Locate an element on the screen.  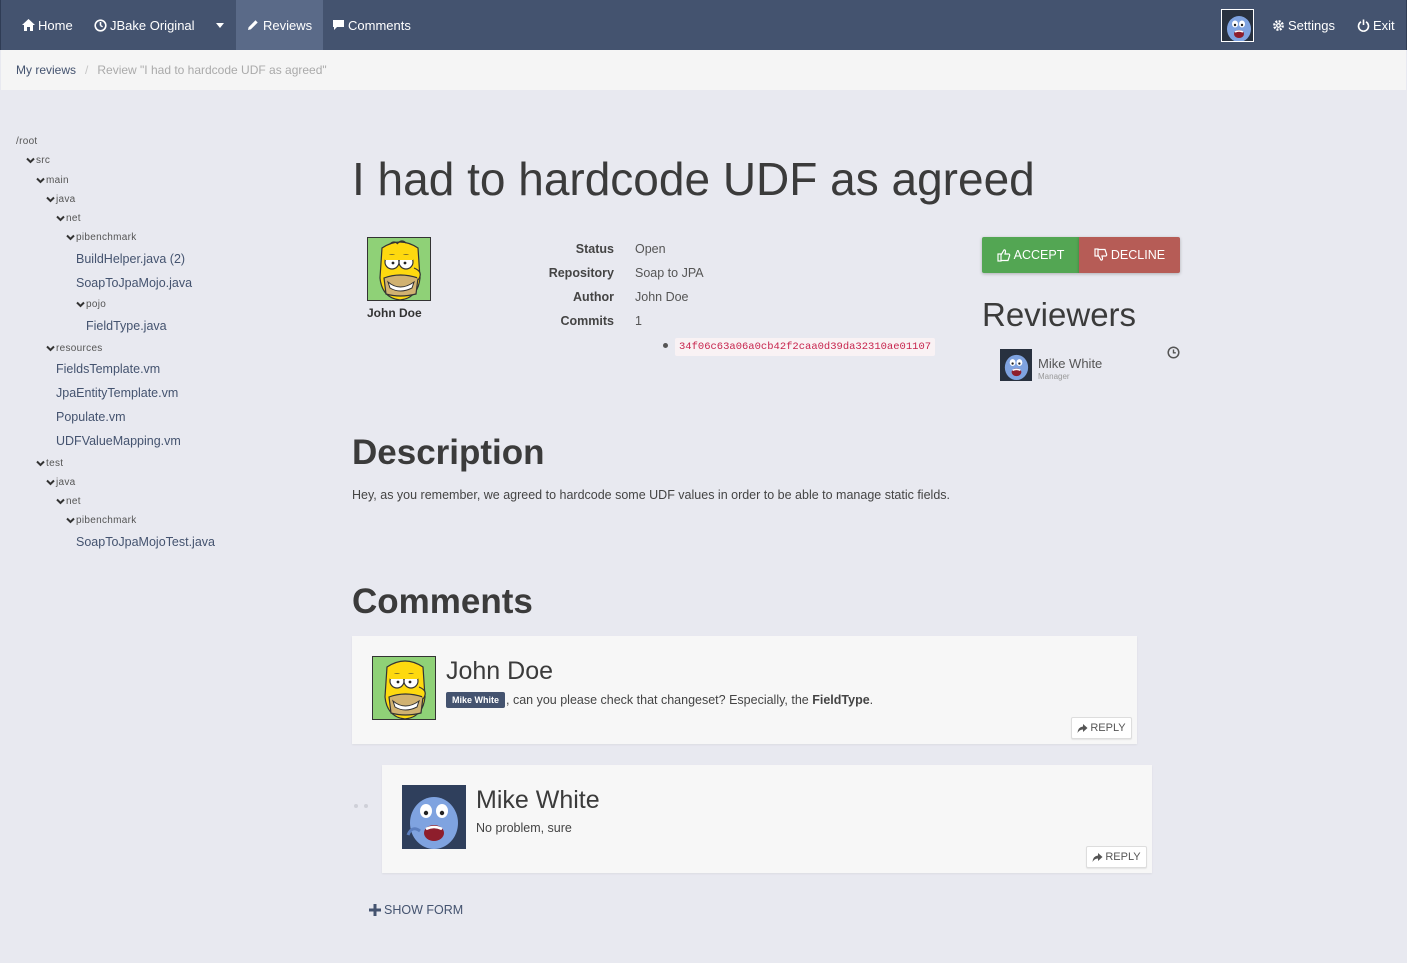
tree-file: FieldType.java is located at coordinates (126, 326).